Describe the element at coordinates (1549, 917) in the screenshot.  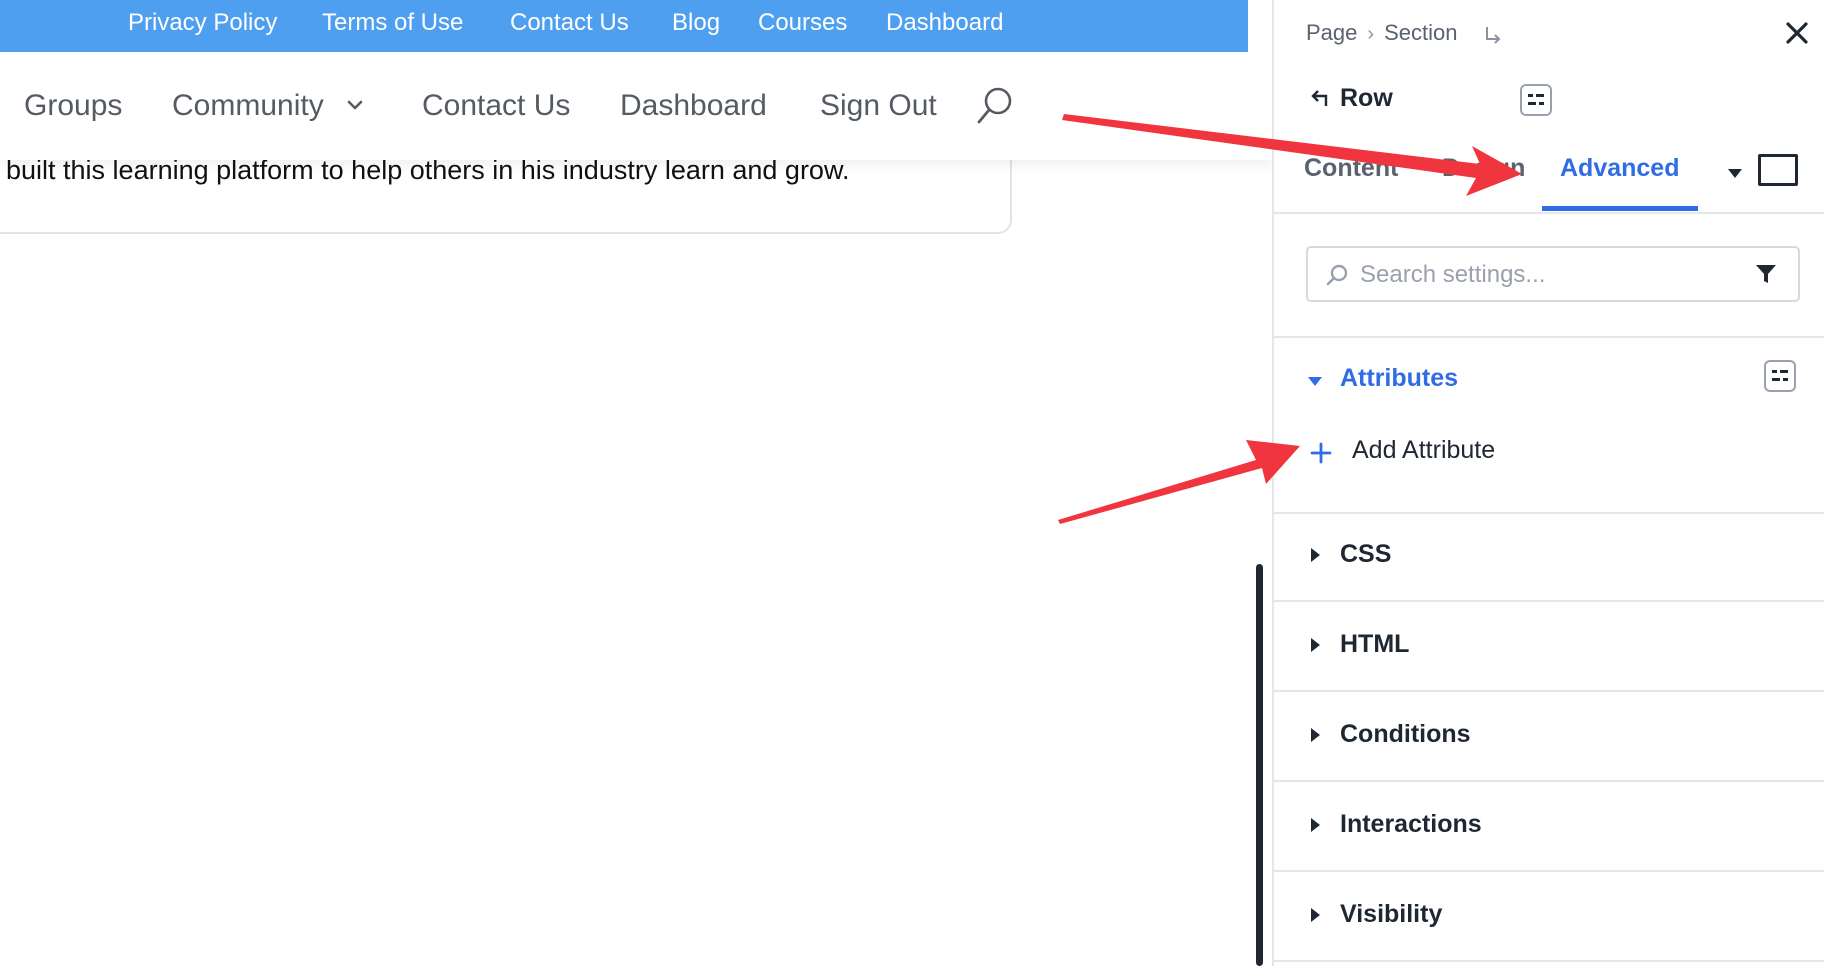
I see `section-visibility: Visibility` at that location.